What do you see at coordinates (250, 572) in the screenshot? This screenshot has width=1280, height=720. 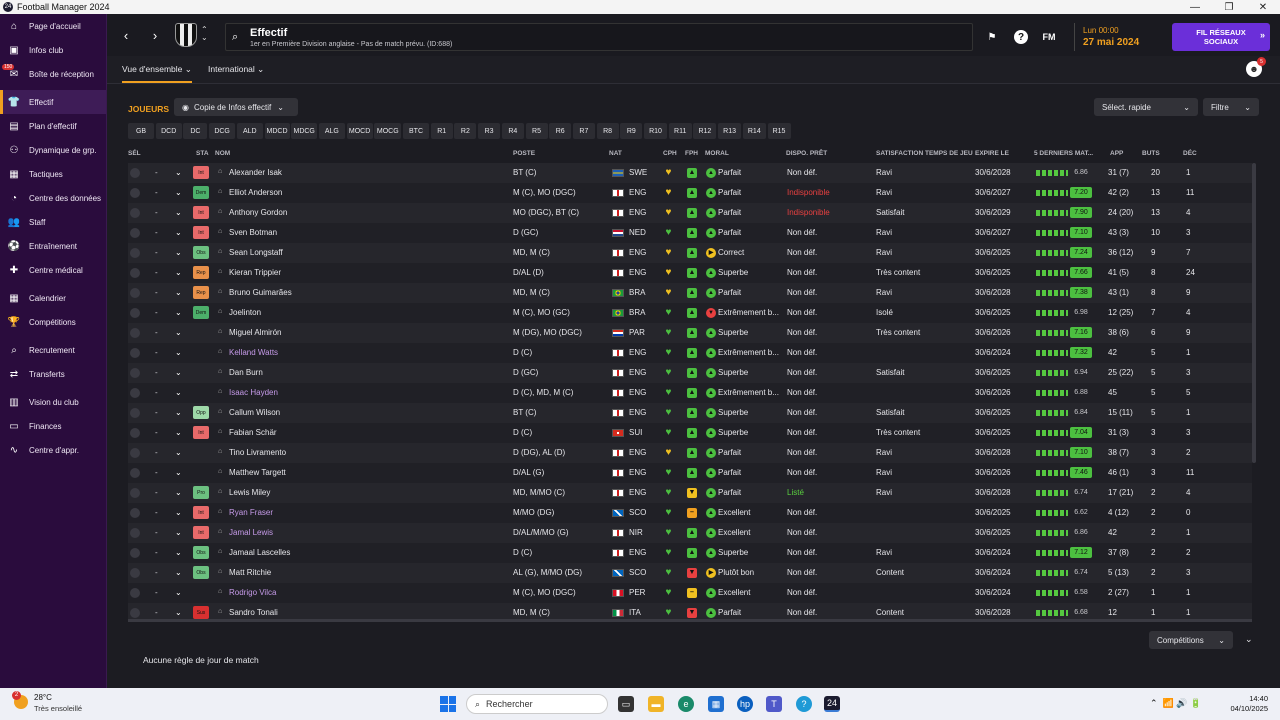 I see `player-name: Matt Ritchie` at bounding box center [250, 572].